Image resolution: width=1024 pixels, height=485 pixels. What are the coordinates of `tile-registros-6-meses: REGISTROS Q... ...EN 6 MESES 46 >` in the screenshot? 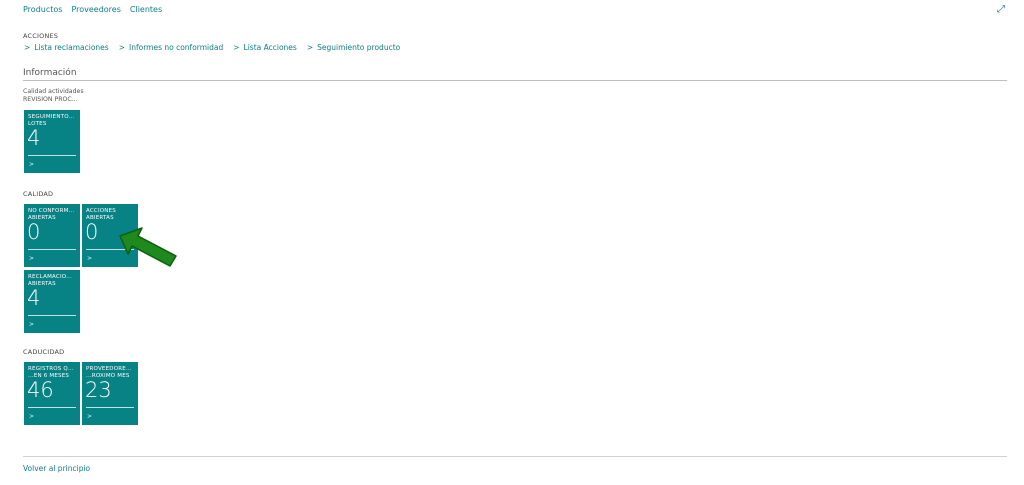 It's located at (52, 393).